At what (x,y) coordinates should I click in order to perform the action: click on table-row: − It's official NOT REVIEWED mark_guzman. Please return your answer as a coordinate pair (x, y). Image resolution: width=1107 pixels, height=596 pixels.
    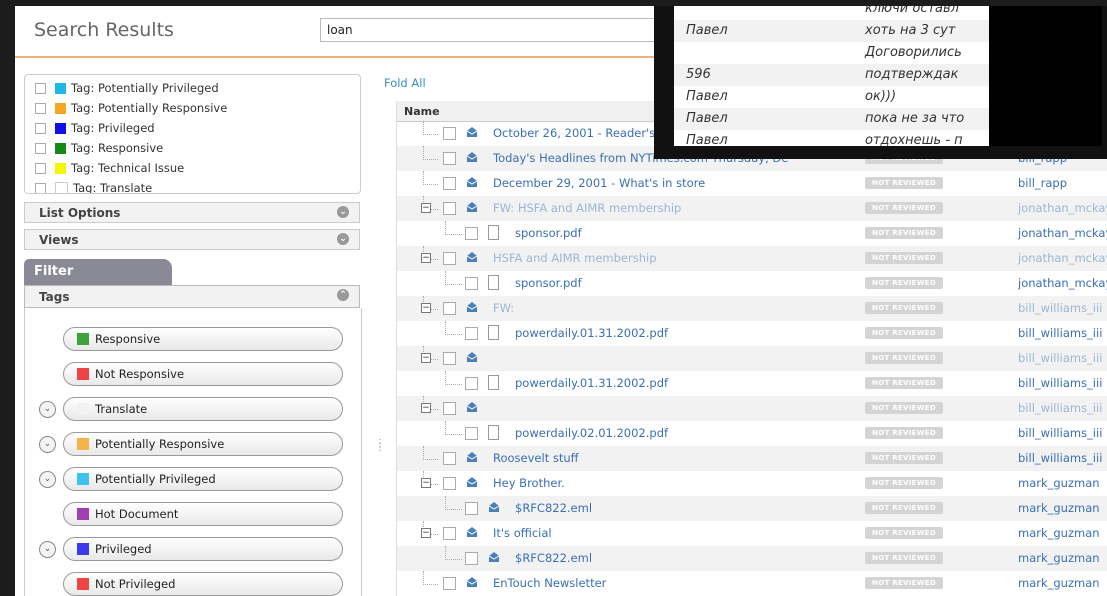
    Looking at the image, I should click on (752, 533).